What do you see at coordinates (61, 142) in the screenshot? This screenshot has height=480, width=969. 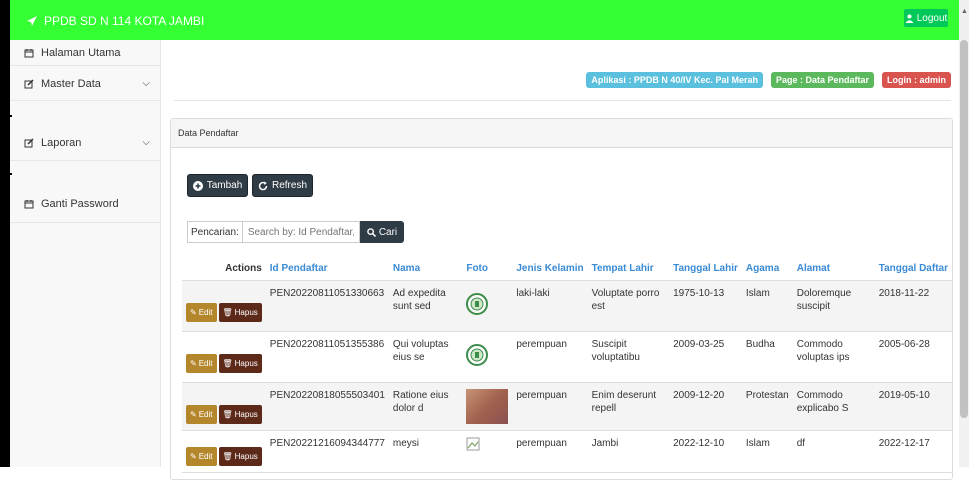 I see `sidebar-item-label: Laporan` at bounding box center [61, 142].